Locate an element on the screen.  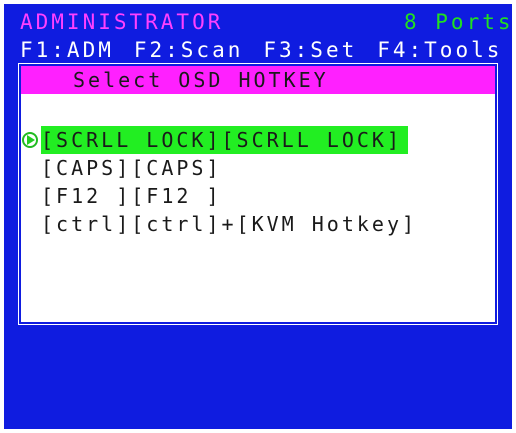
hotkey-option-ctrl: [ctrl][ctrl]+[KVM Hotkey] is located at coordinates (258, 224).